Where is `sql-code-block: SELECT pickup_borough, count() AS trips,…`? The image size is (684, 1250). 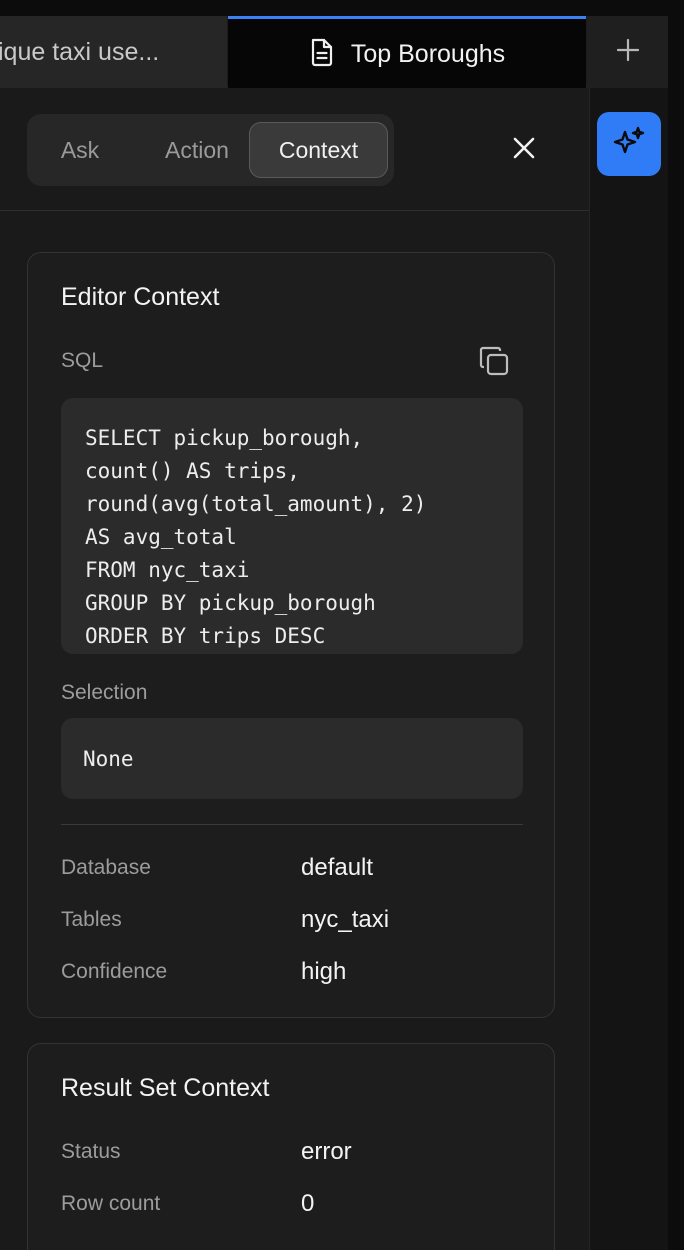 sql-code-block: SELECT pickup_borough, count() AS trips,… is located at coordinates (292, 526).